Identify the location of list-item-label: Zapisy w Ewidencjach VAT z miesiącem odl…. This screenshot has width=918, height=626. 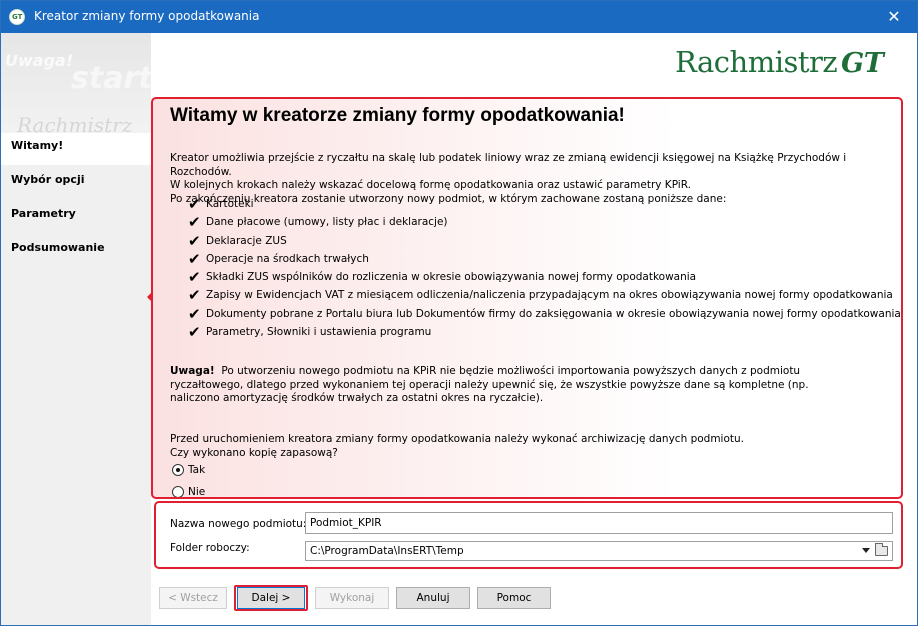
(549, 295).